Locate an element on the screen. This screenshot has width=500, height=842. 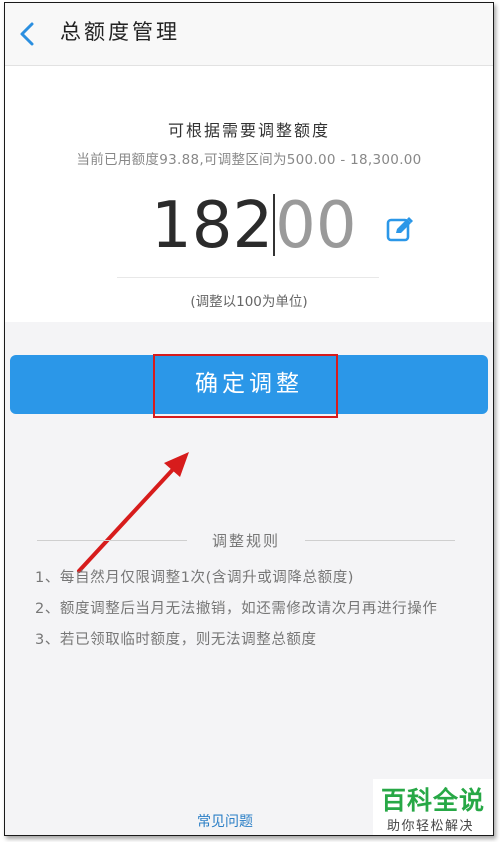
amount-value: 182 is located at coordinates (212, 226).